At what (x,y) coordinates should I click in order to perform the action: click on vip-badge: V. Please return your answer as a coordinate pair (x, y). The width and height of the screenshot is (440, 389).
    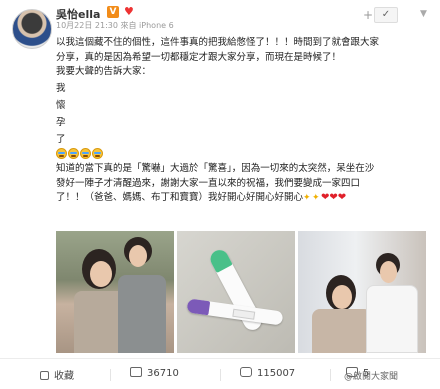
    Looking at the image, I should click on (113, 12).